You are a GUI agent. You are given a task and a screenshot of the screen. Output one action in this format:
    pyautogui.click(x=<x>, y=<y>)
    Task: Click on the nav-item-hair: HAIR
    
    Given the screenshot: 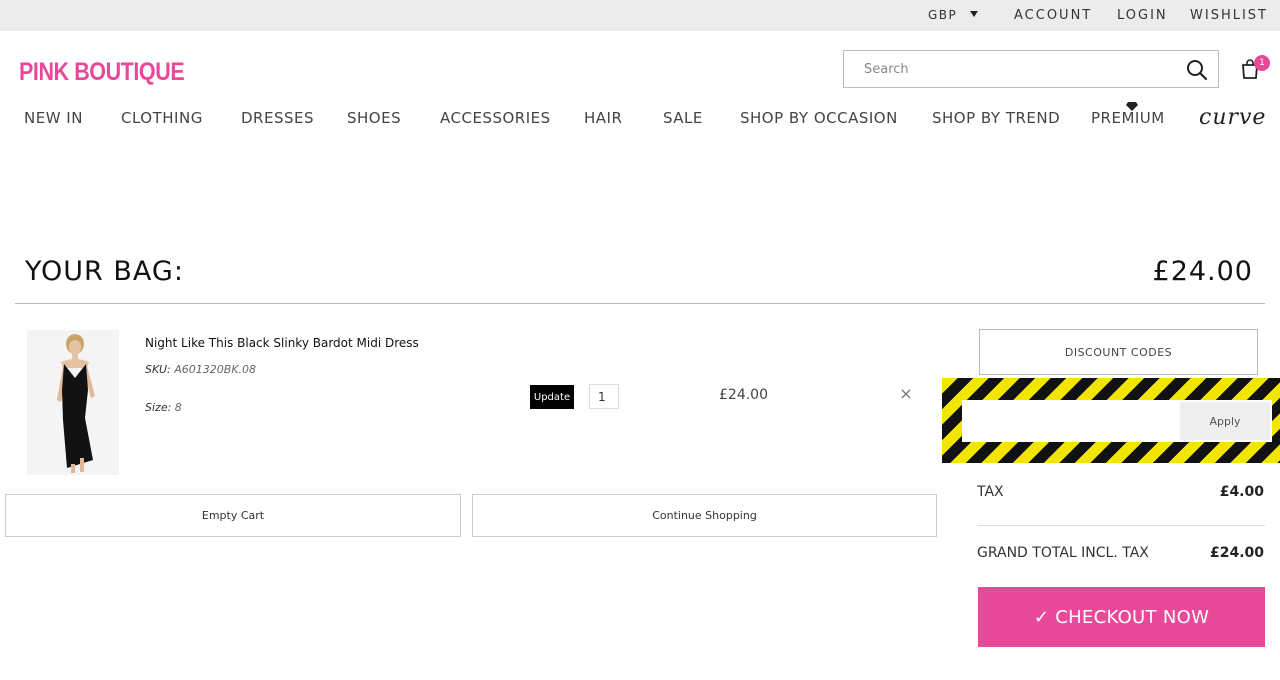 What is the action you would take?
    pyautogui.click(x=603, y=118)
    